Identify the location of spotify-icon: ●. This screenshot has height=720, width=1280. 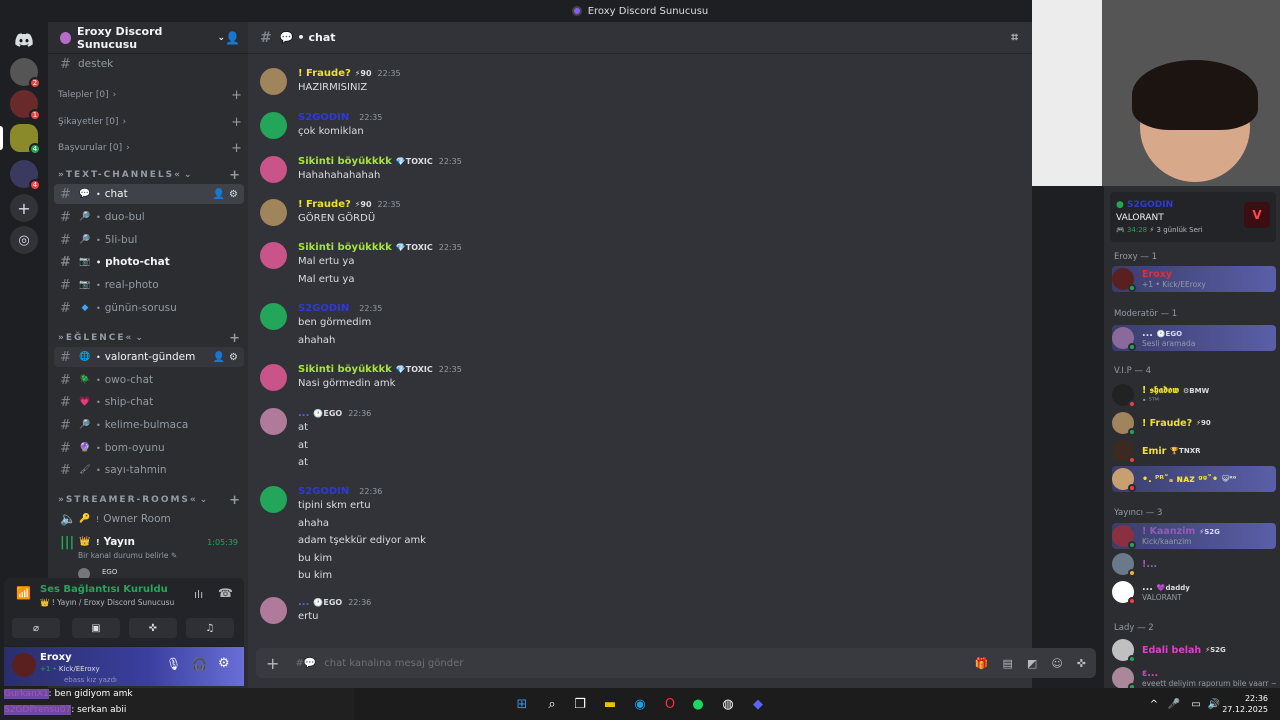
(698, 704).